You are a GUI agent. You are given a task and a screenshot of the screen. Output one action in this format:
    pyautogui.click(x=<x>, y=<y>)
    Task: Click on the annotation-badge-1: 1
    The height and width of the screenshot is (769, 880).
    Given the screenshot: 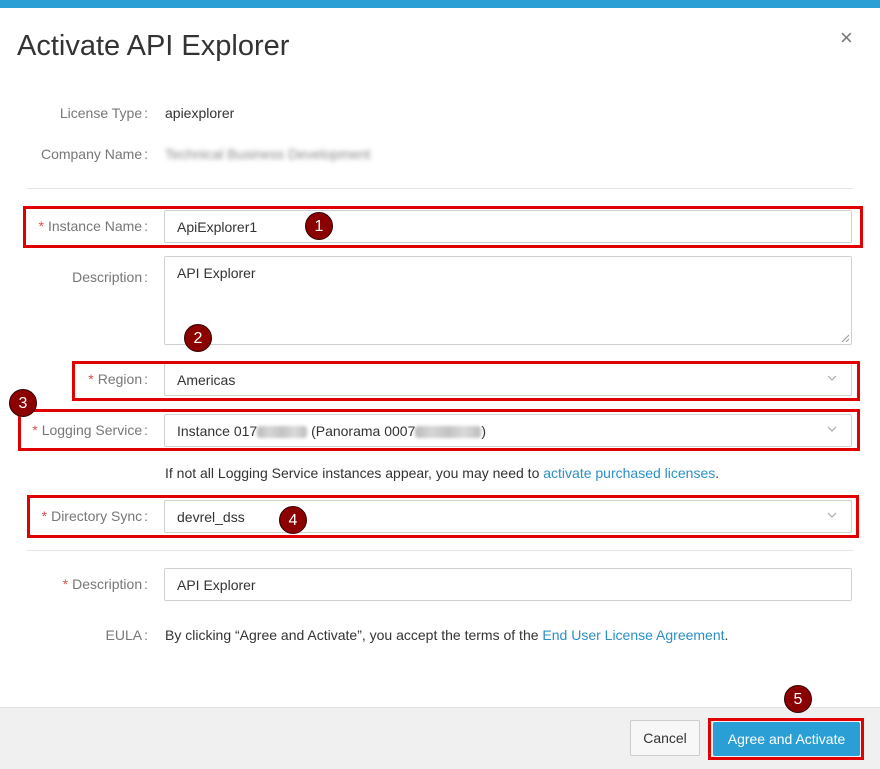 What is the action you would take?
    pyautogui.click(x=319, y=226)
    